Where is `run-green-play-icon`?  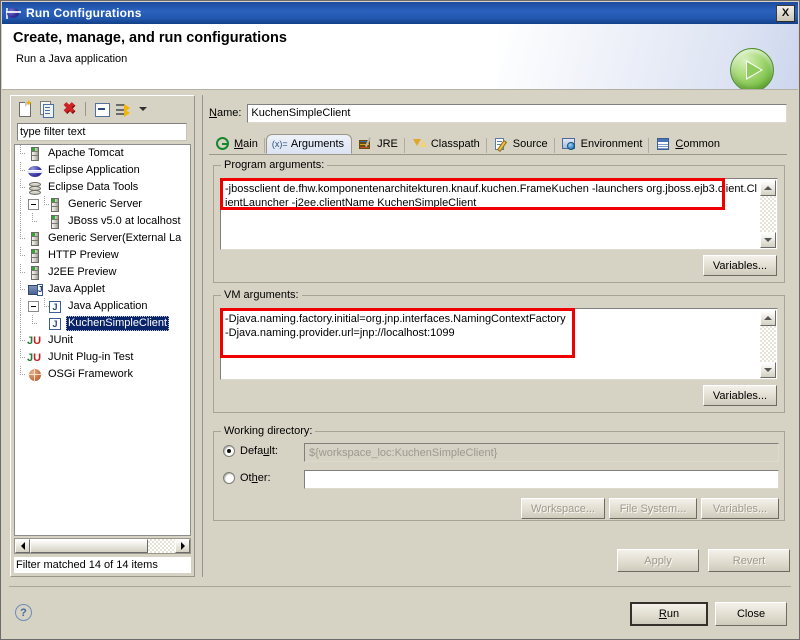
run-green-play-icon is located at coordinates (752, 69).